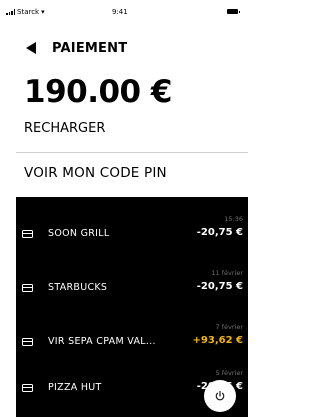 Image resolution: width=320 pixels, height=417 pixels. Describe the element at coordinates (132, 152) in the screenshot. I see `divider` at that location.